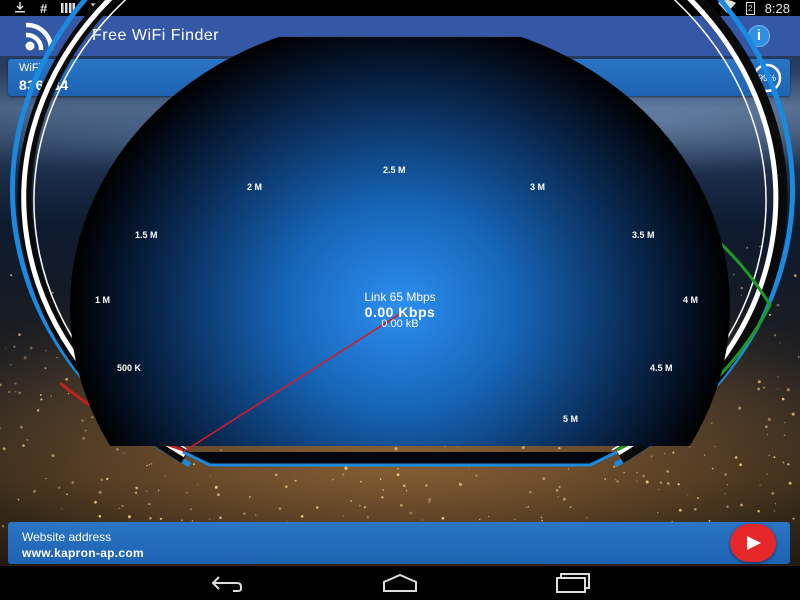 Image resolution: width=800 pixels, height=600 pixels. I want to click on gauge-label-4m: 4 M, so click(691, 300).